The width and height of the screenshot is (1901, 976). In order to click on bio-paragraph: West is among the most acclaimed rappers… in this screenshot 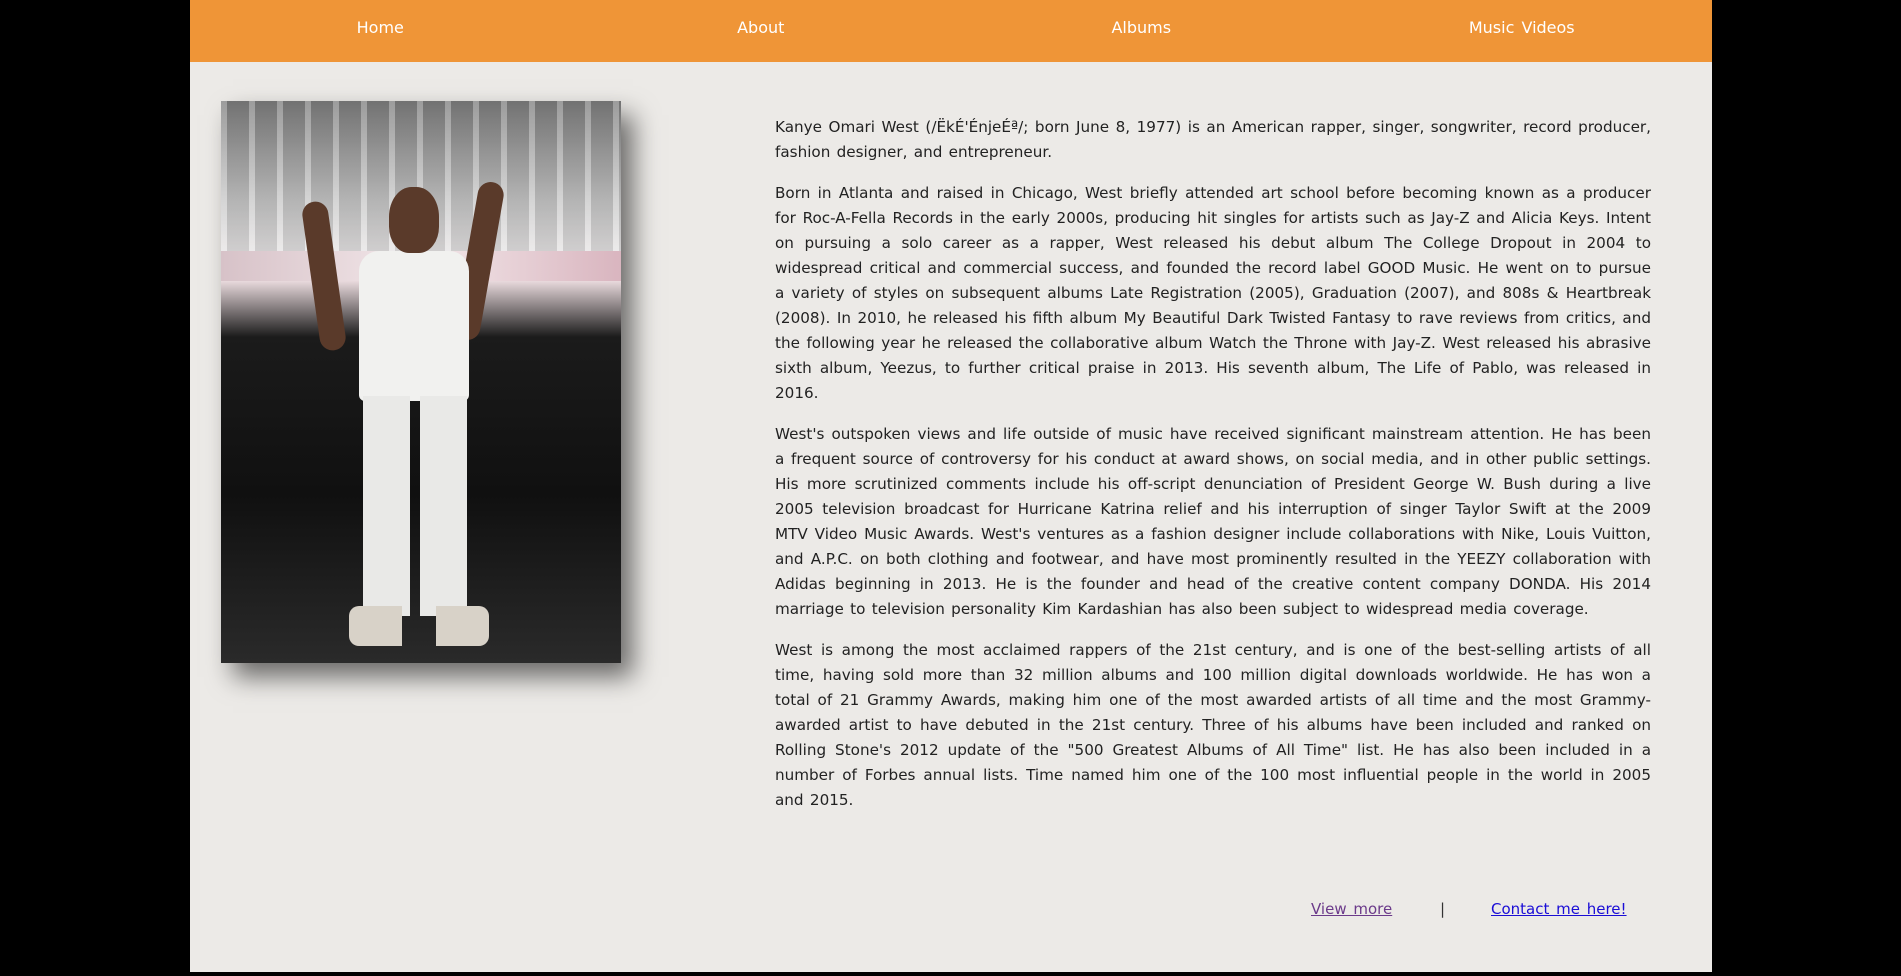, I will do `click(1213, 725)`.